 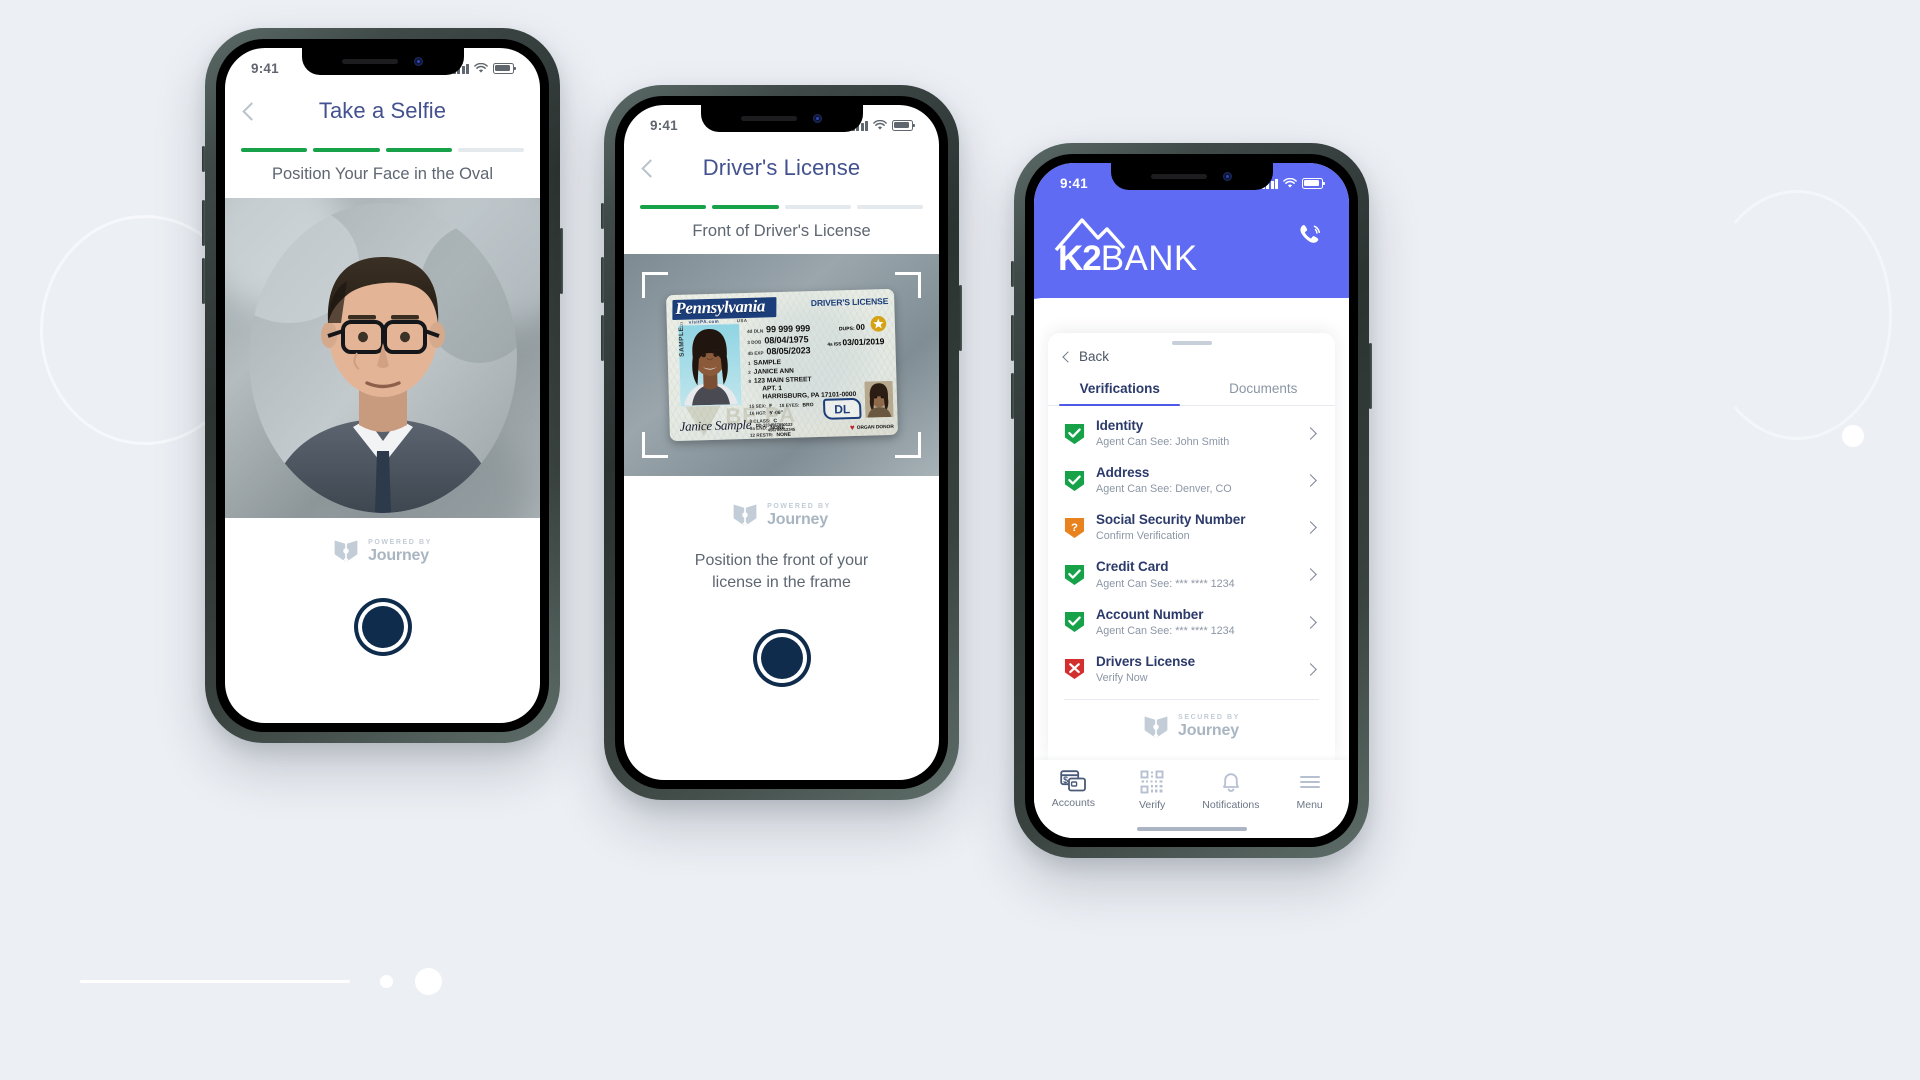 I want to click on capture-hint-line2: license in the frame, so click(x=781, y=582).